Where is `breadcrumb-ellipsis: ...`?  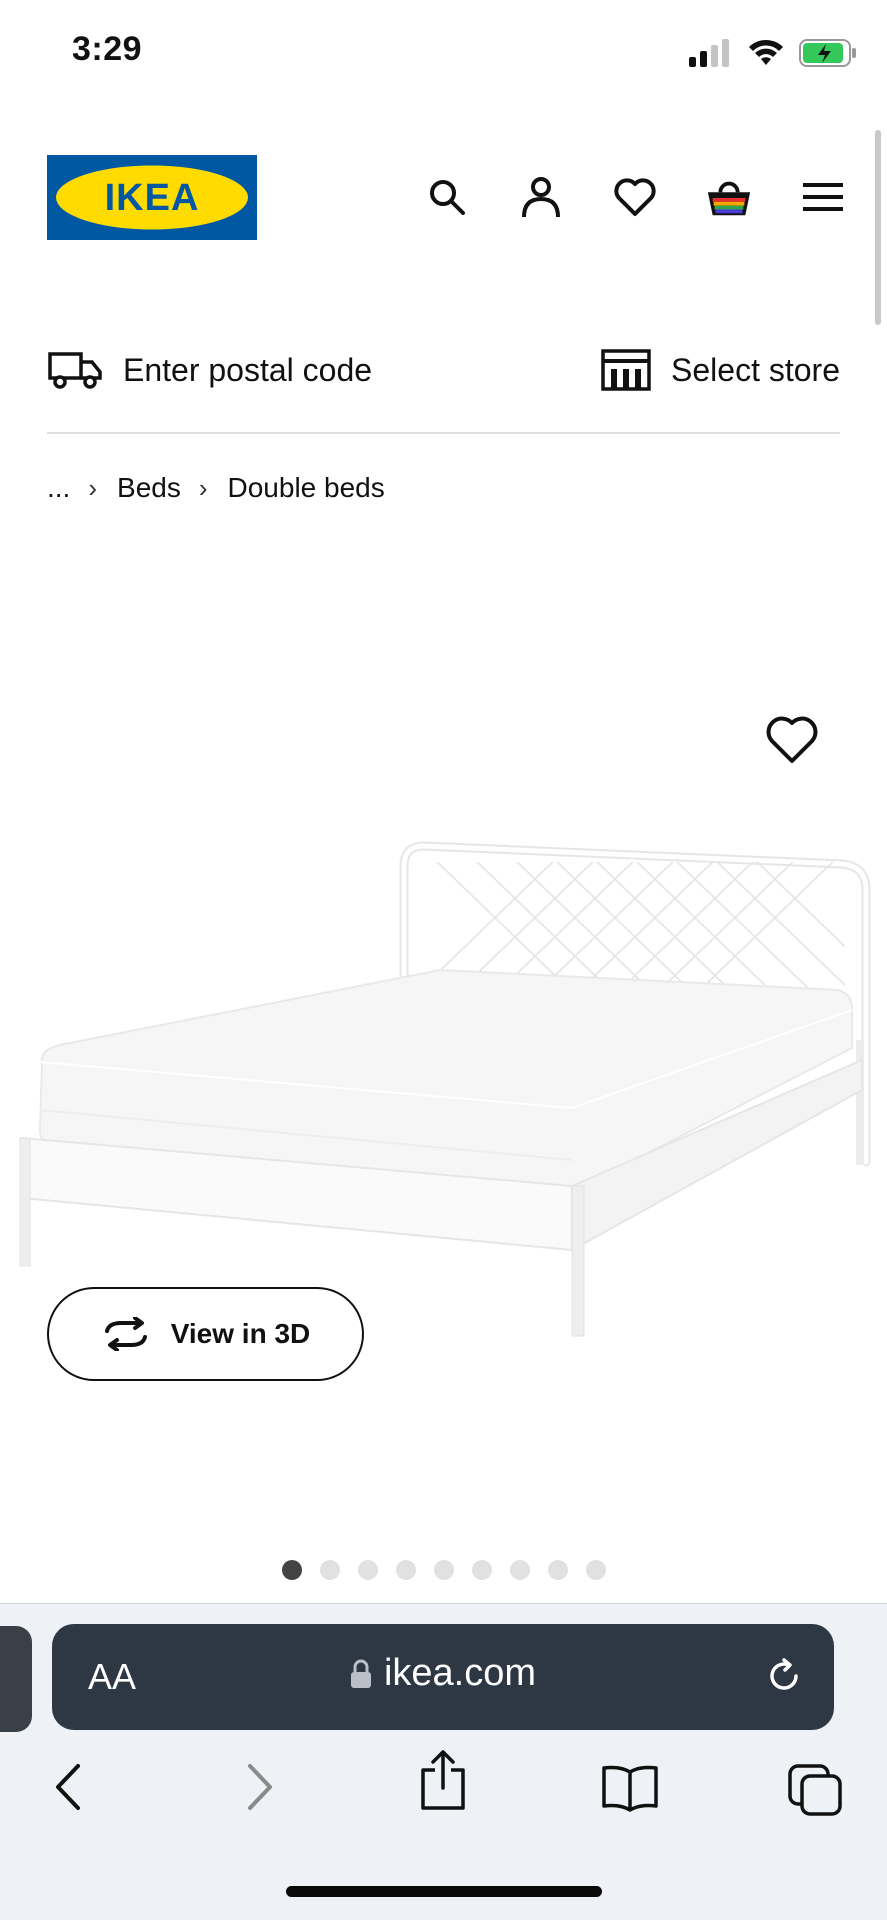
breadcrumb-ellipsis: ... is located at coordinates (58, 488).